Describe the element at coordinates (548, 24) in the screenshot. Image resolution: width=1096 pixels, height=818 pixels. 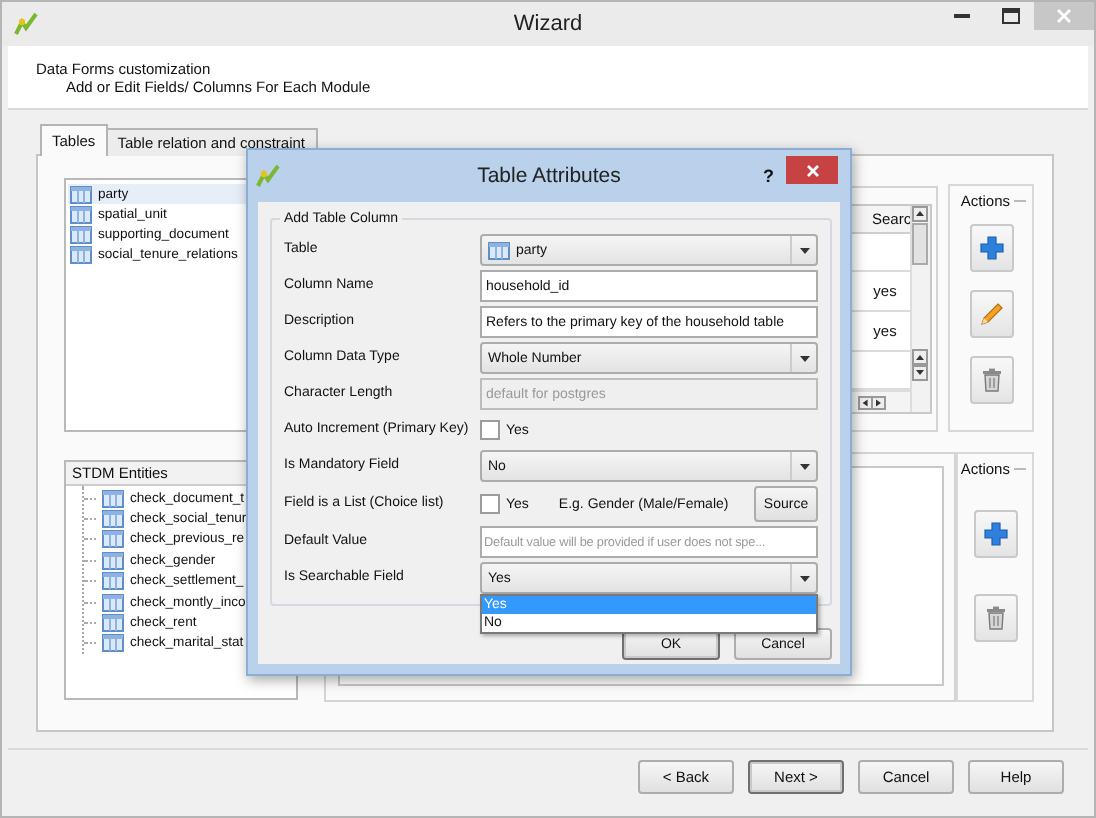
I see `window-title: Wizard` at that location.